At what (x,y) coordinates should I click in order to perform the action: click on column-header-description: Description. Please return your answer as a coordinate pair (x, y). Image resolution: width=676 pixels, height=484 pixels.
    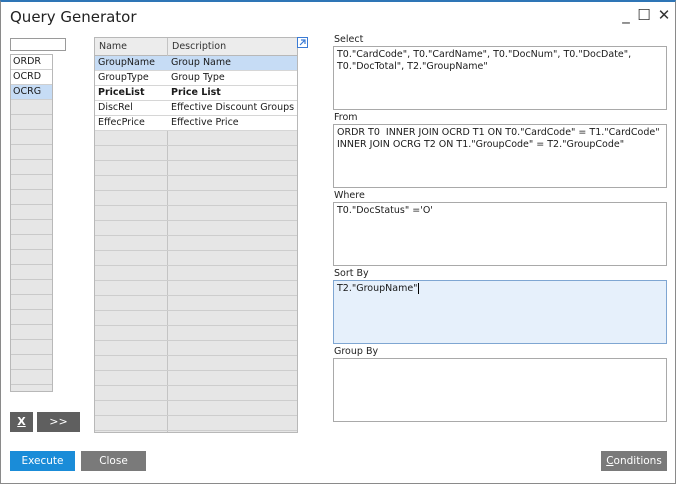
    Looking at the image, I should click on (199, 46).